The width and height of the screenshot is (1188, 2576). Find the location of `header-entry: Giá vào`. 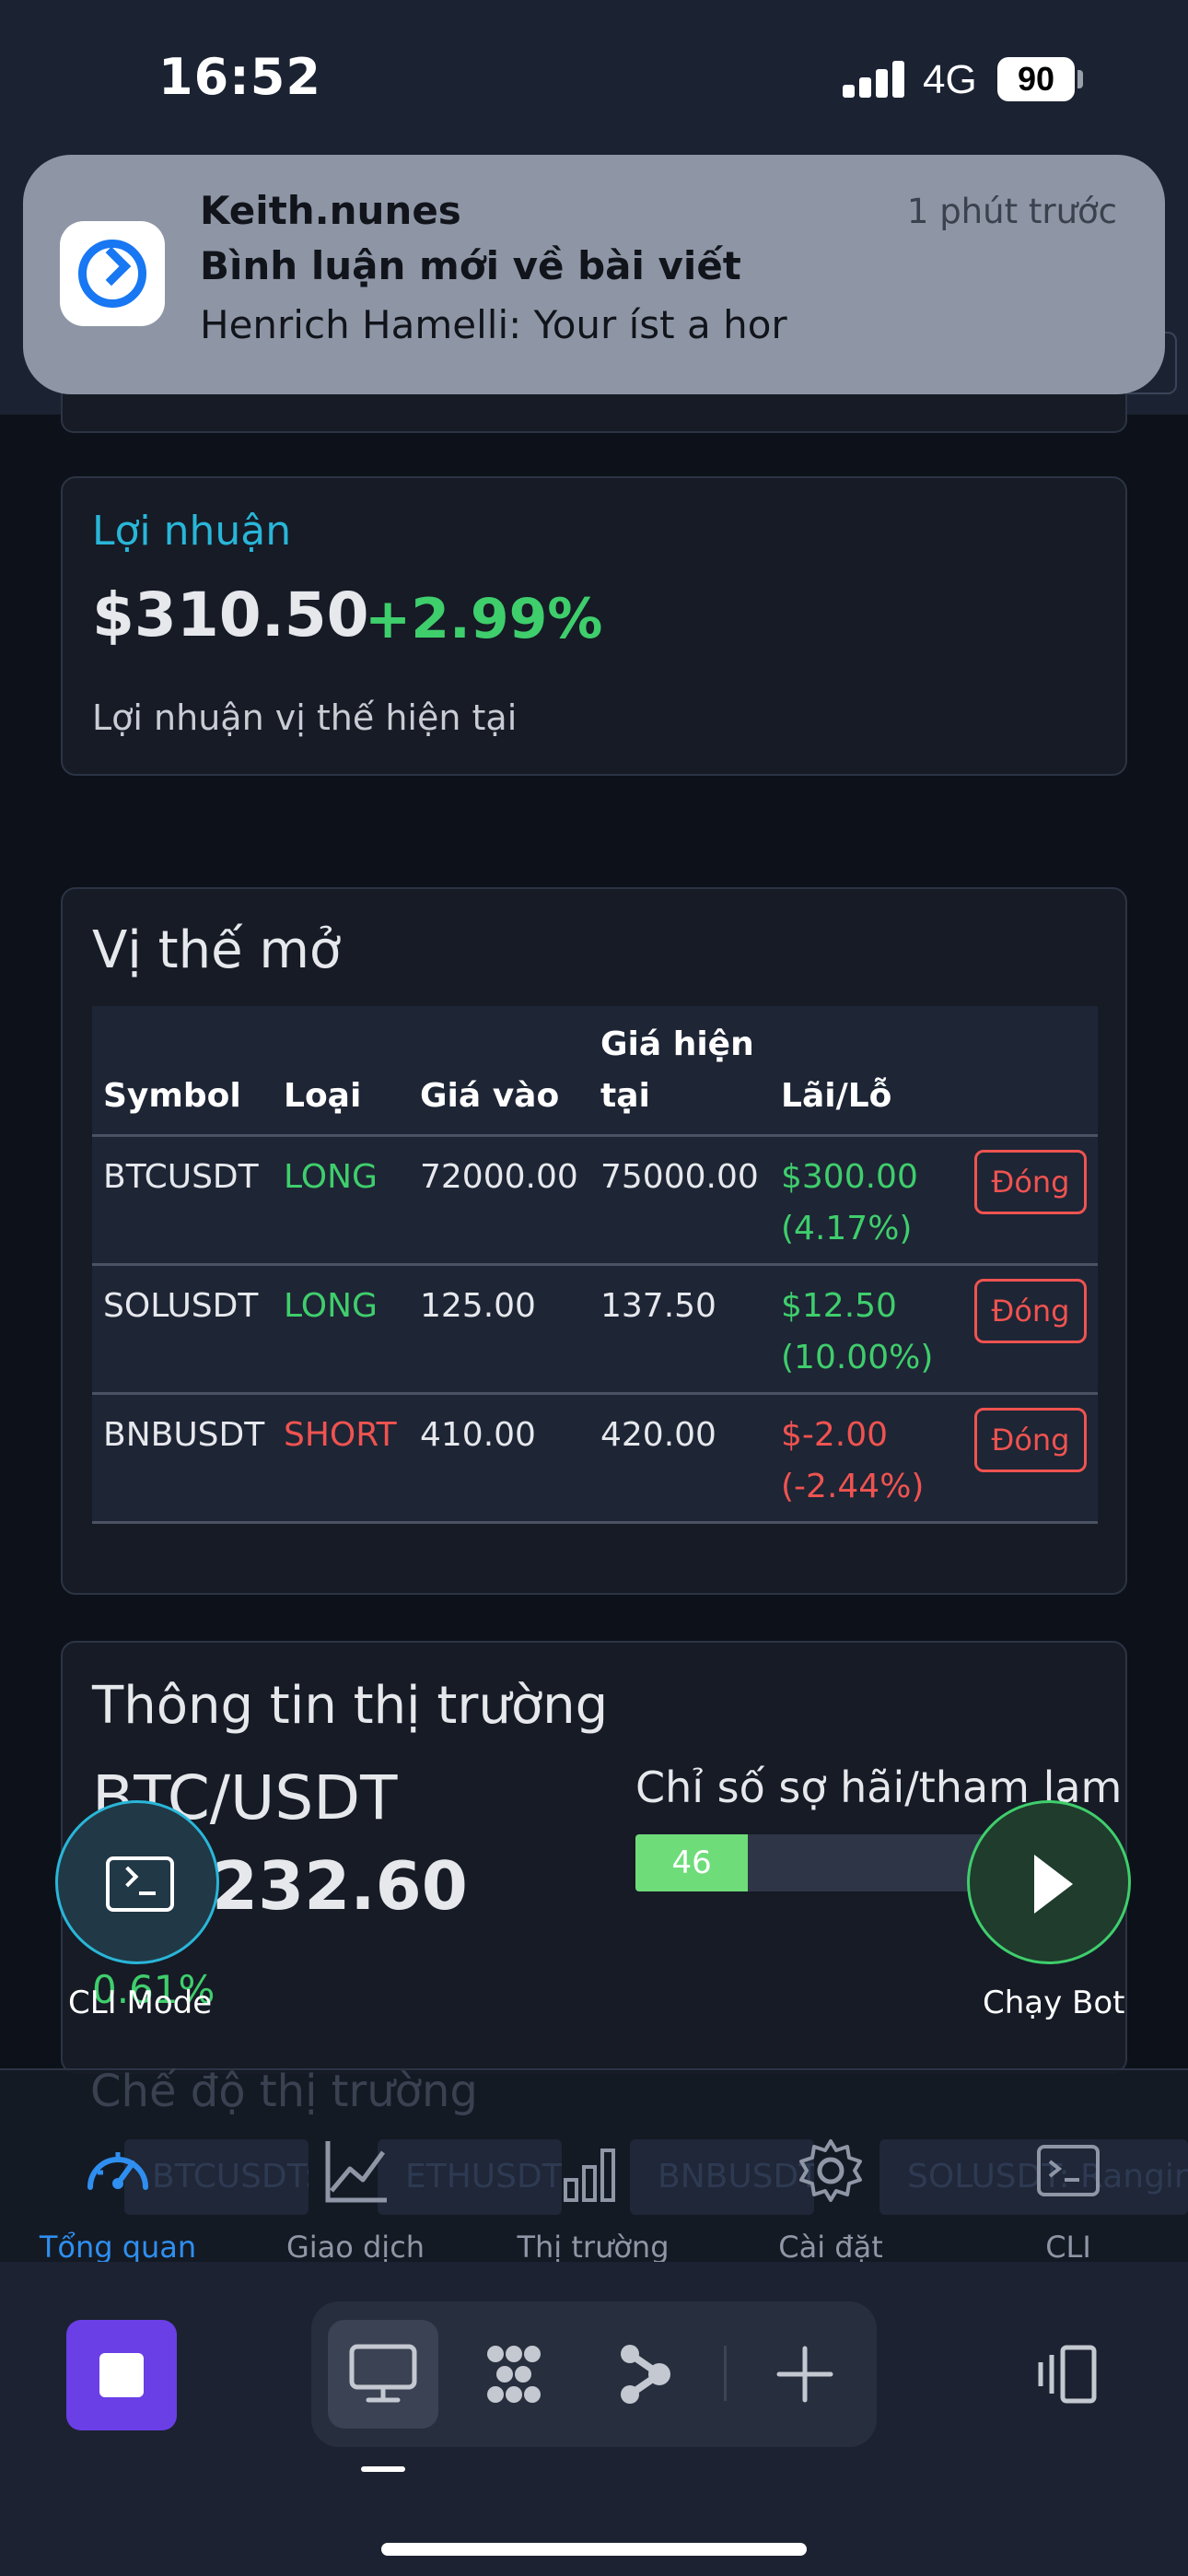

header-entry: Giá vào is located at coordinates (490, 1096).